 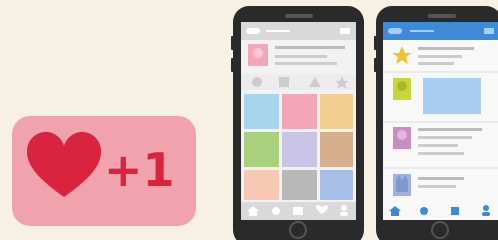 I want to click on avatar-head, so click(x=258, y=53).